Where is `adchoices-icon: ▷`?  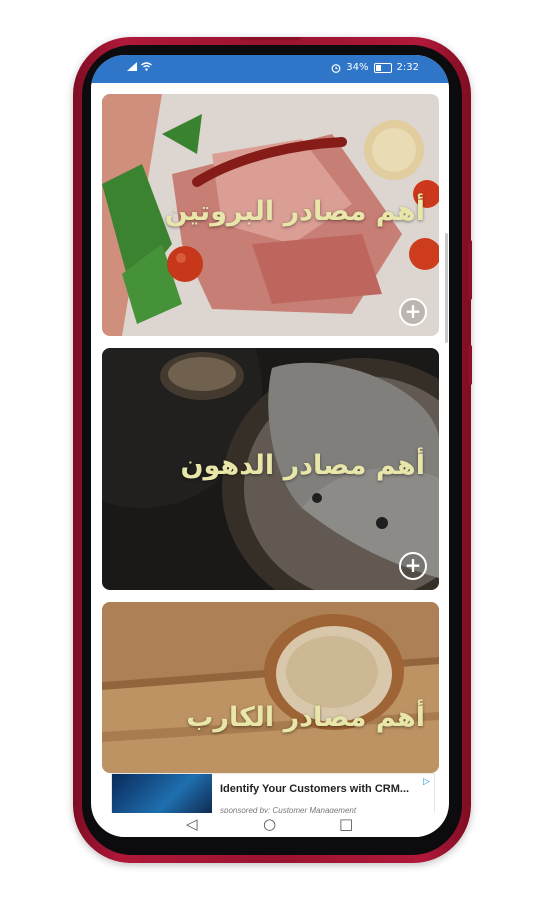
adchoices-icon: ▷ is located at coordinates (426, 782).